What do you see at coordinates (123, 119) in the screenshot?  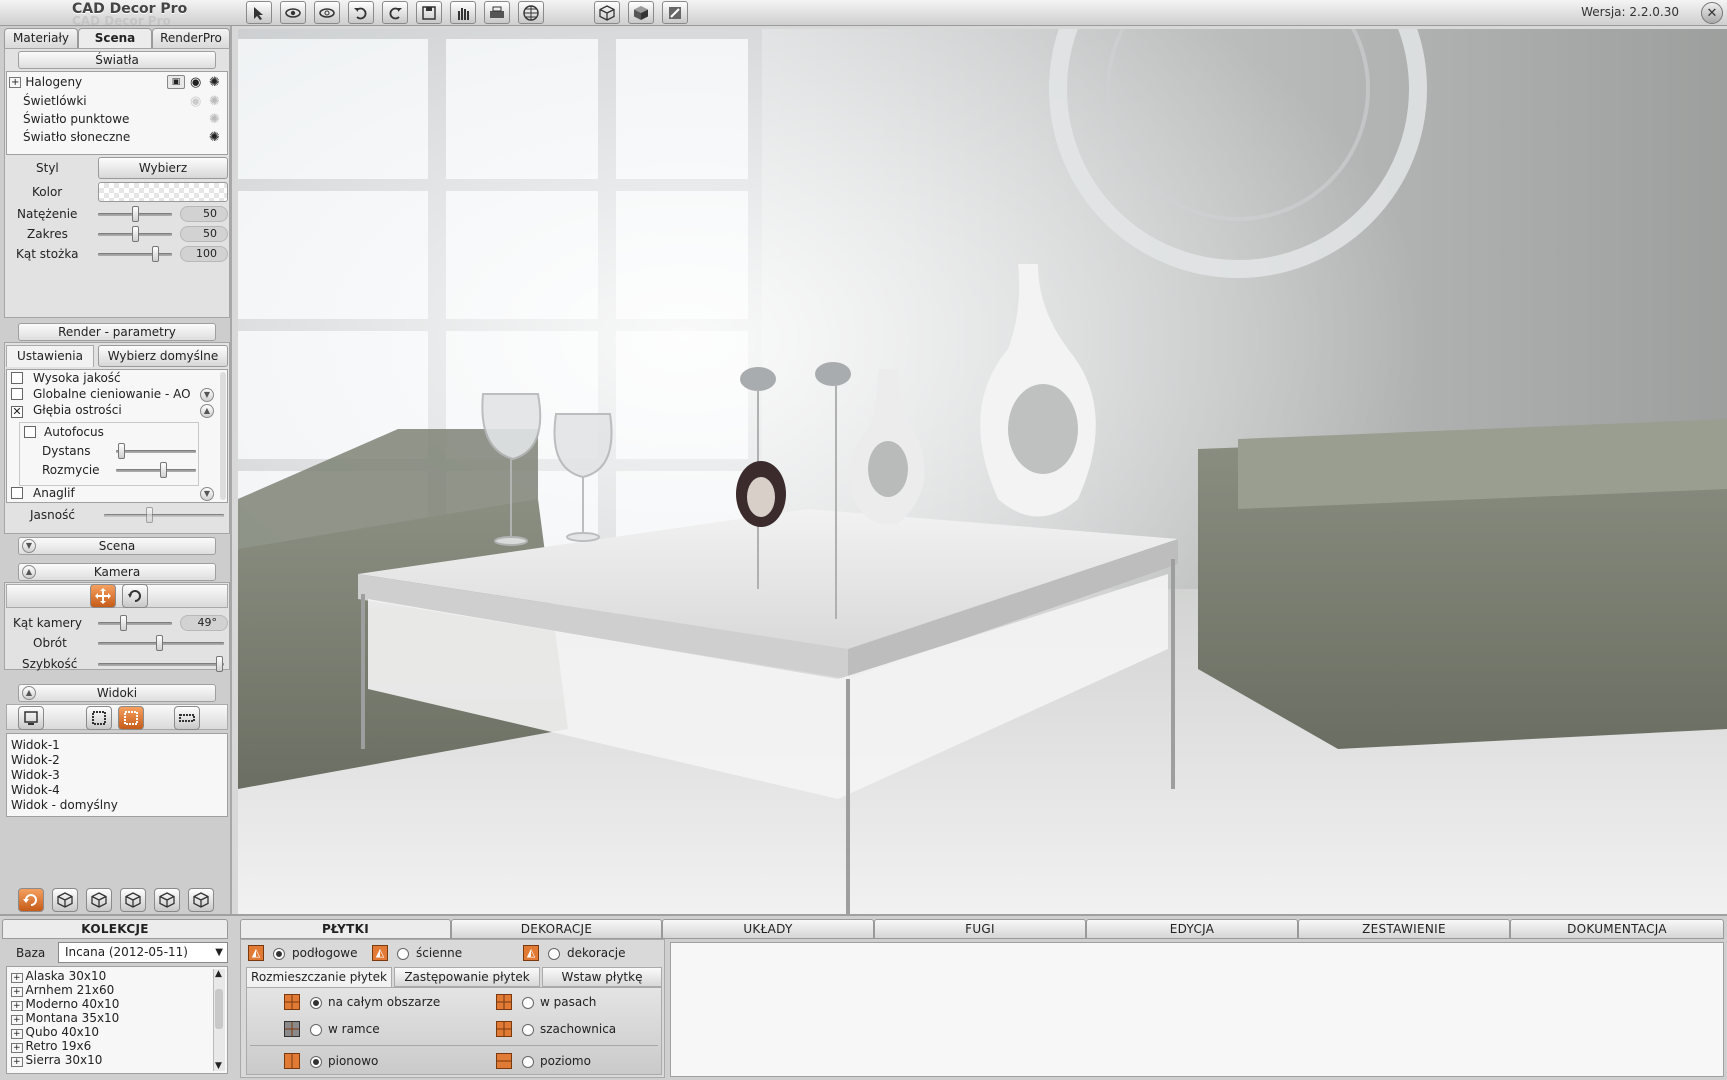 I see `light-item-point: Światło punktowe ✺` at bounding box center [123, 119].